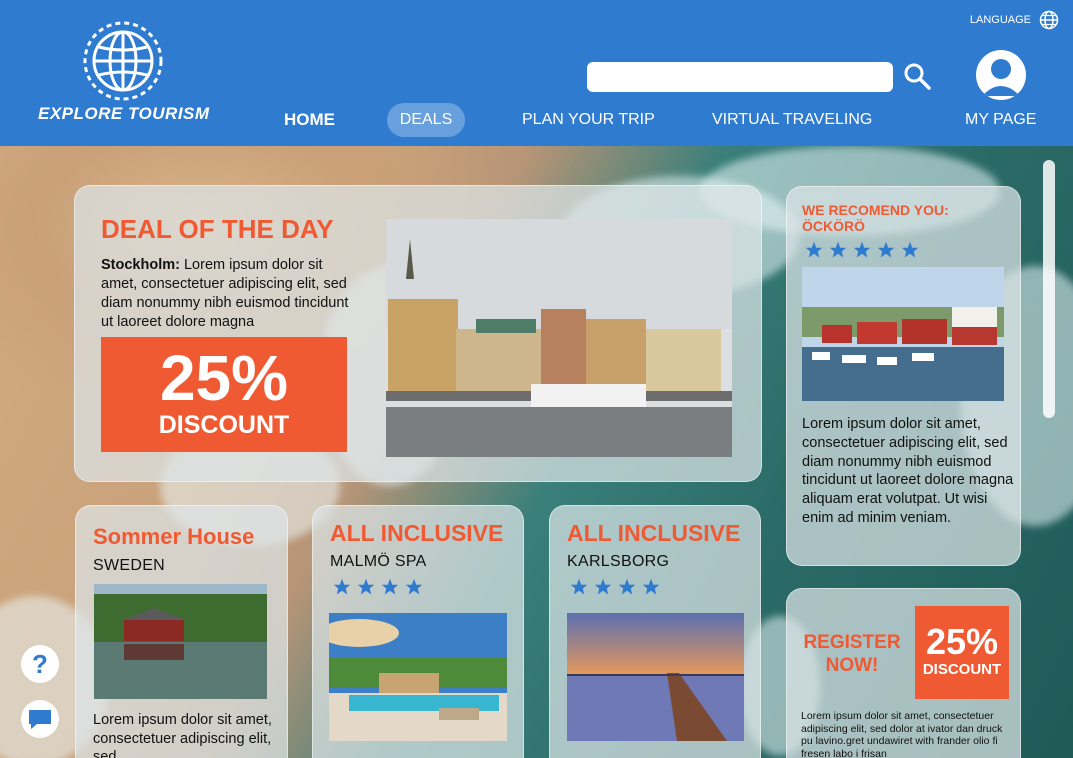  I want to click on nav-home: HOME, so click(309, 124).